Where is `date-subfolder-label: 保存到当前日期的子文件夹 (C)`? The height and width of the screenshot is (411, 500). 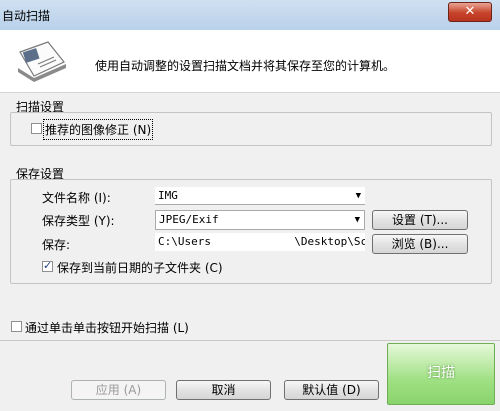
date-subfolder-label: 保存到当前日期的子文件夹 (C) is located at coordinates (140, 267).